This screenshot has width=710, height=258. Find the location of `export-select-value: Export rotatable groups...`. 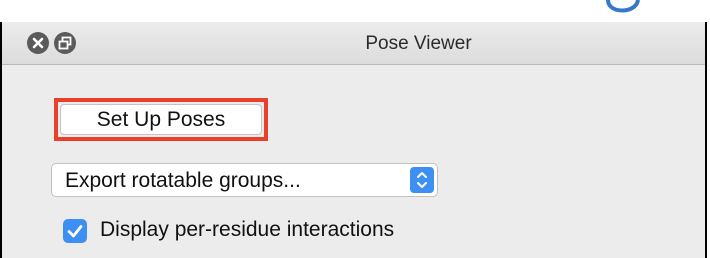

export-select-value: Export rotatable groups... is located at coordinates (183, 180).